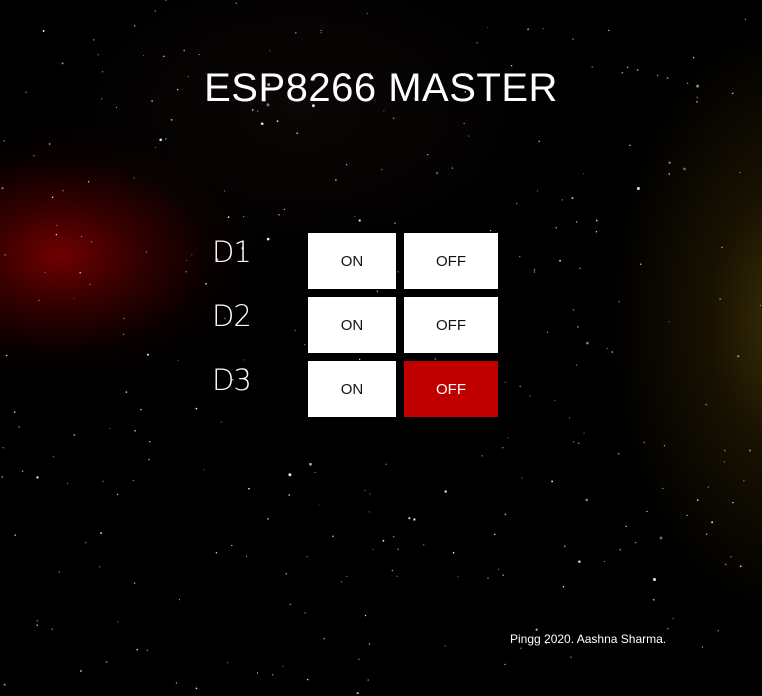  Describe the element at coordinates (451, 389) in the screenshot. I see `d3-off-button: OFF` at that location.